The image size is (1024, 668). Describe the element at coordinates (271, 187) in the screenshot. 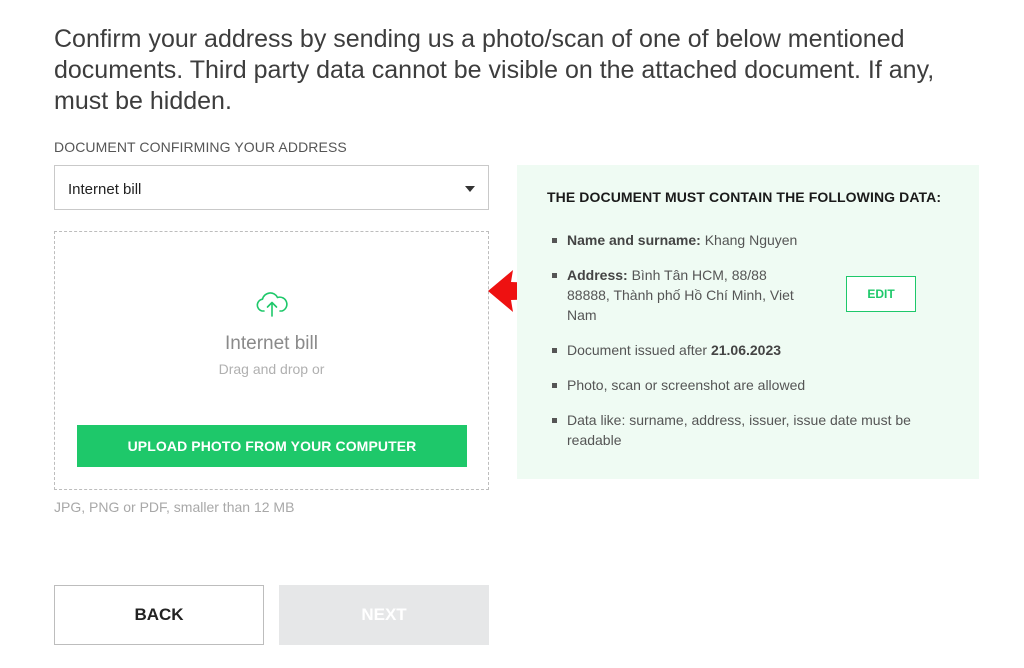

I see `document-type-select: Internet bill` at that location.